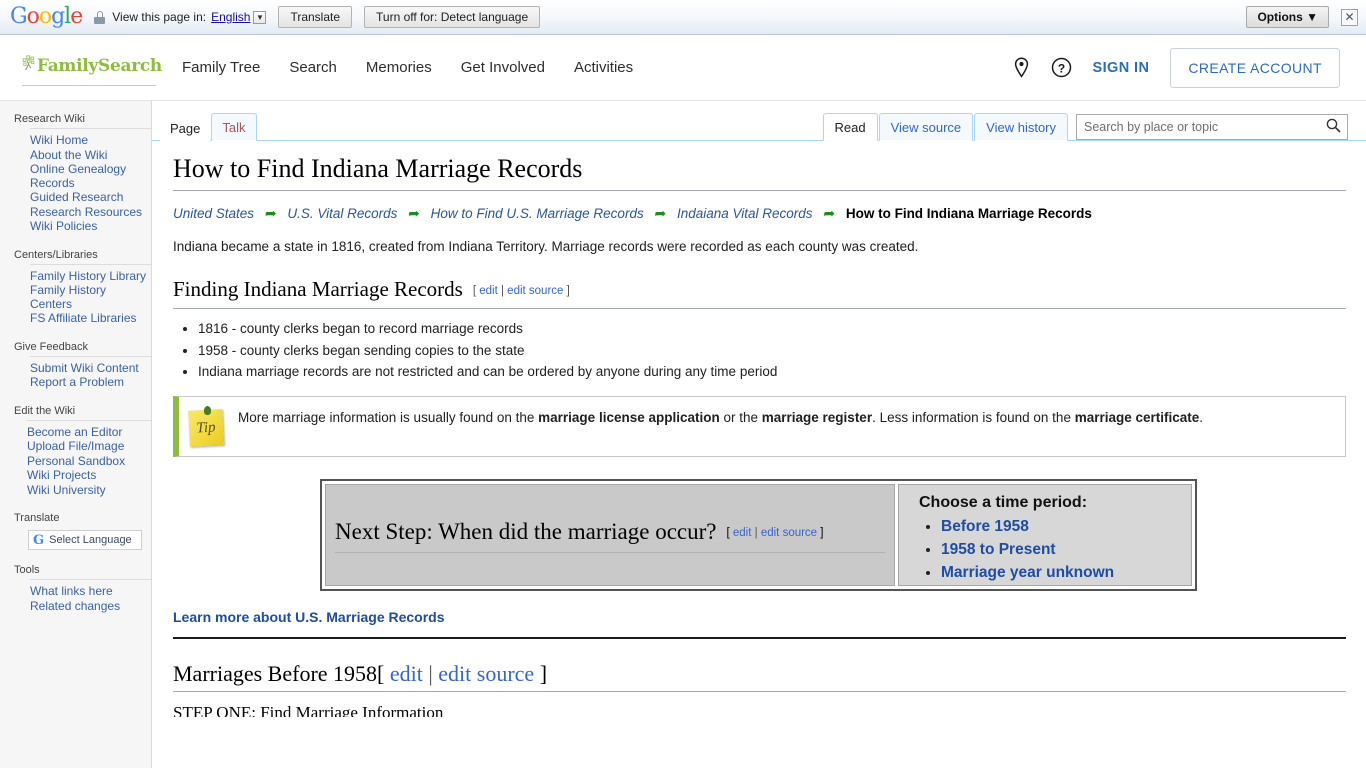 Image resolution: width=1366 pixels, height=768 pixels. I want to click on list-item: Personal Sandbox, so click(89, 462).